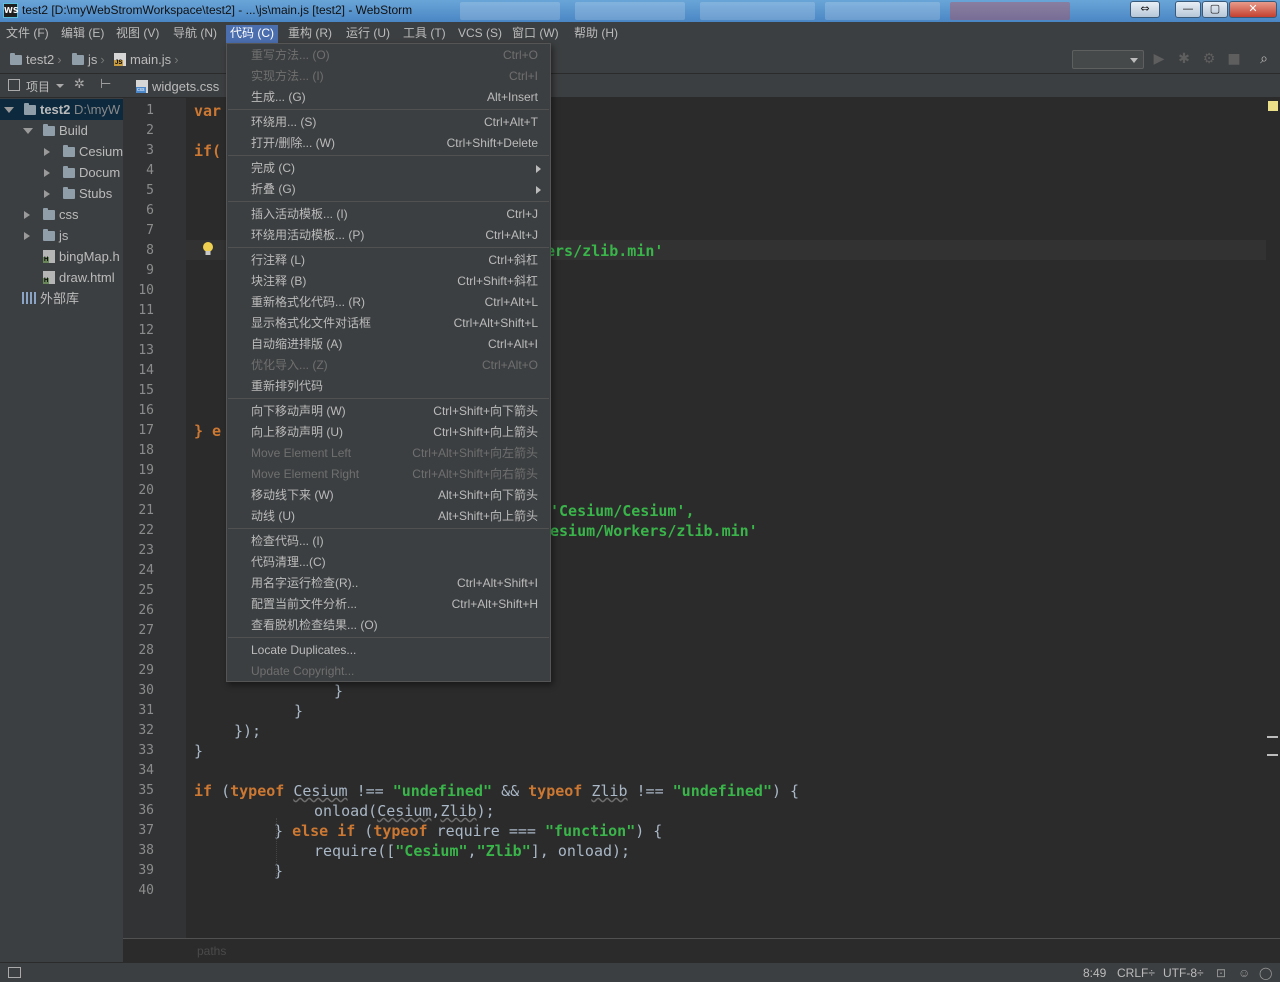 This screenshot has height=982, width=1280. What do you see at coordinates (472, 851) in the screenshot?
I see `code-line-38: require(["Cesium","Zlib"], onload);` at bounding box center [472, 851].